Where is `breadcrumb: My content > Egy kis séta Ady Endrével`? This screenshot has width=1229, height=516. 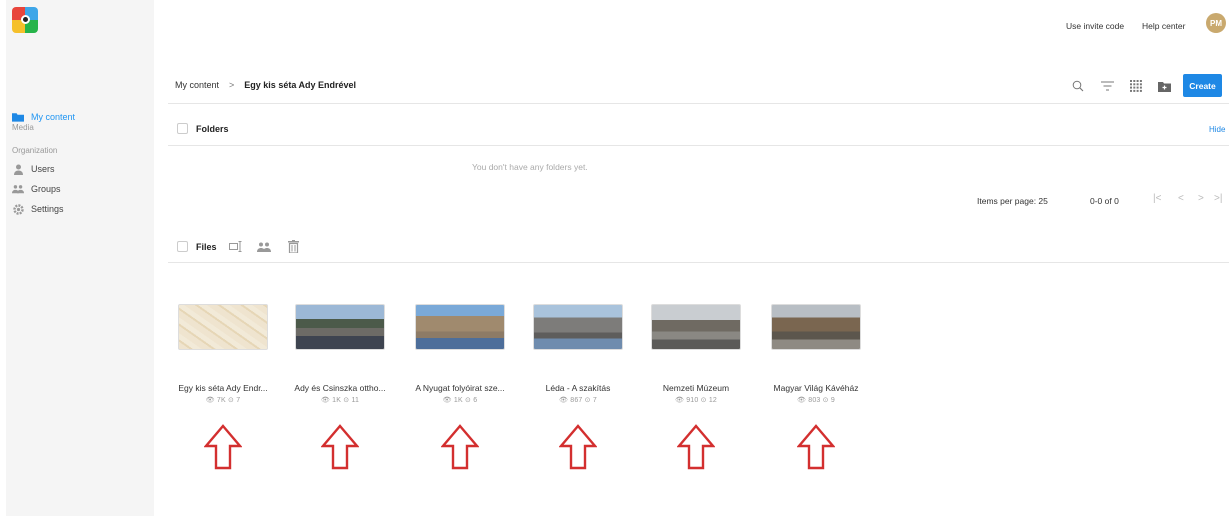
breadcrumb: My content > Egy kis séta Ady Endrével is located at coordinates (265, 85).